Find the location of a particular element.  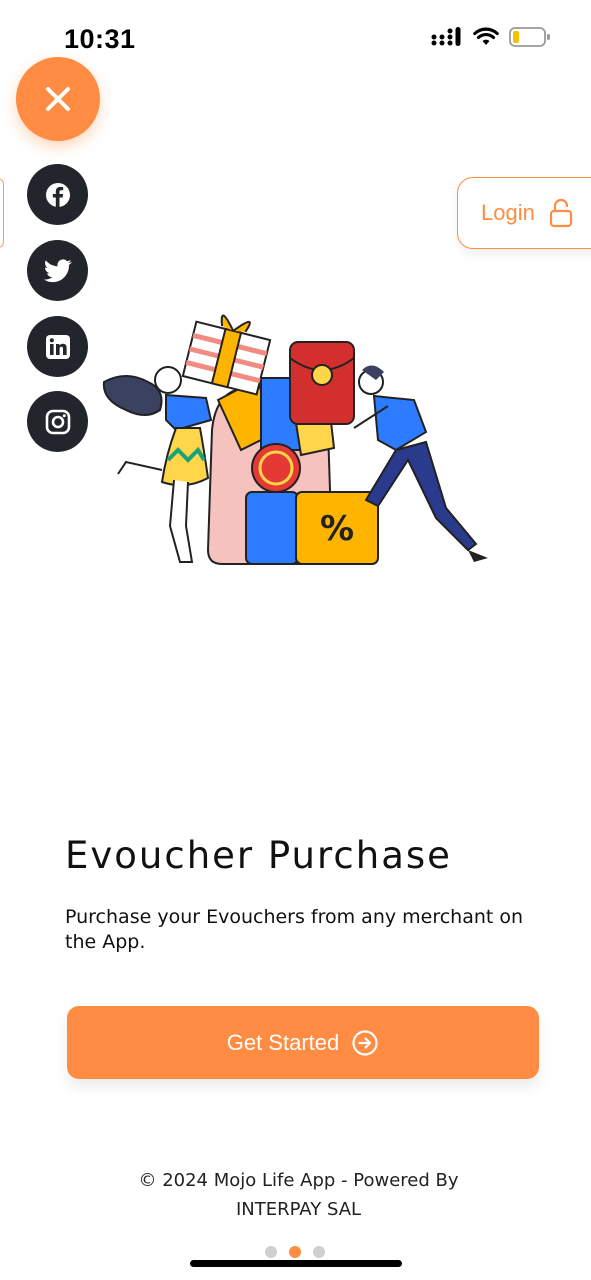

login-label: Login is located at coordinates (508, 212).